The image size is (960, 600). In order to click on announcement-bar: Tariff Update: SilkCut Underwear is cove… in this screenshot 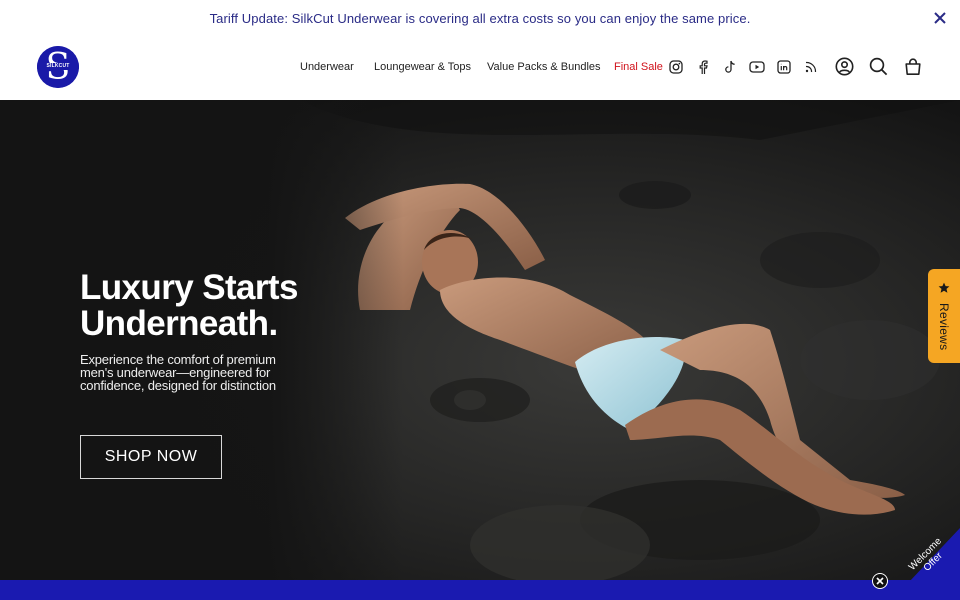, I will do `click(480, 18)`.